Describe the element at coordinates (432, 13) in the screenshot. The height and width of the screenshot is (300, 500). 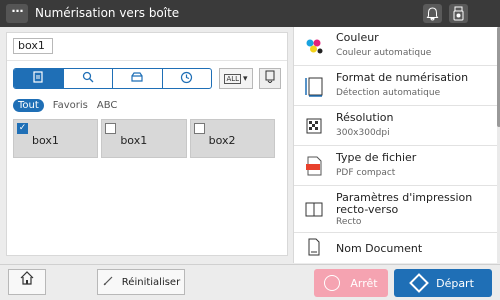
I see `bell-icon` at that location.